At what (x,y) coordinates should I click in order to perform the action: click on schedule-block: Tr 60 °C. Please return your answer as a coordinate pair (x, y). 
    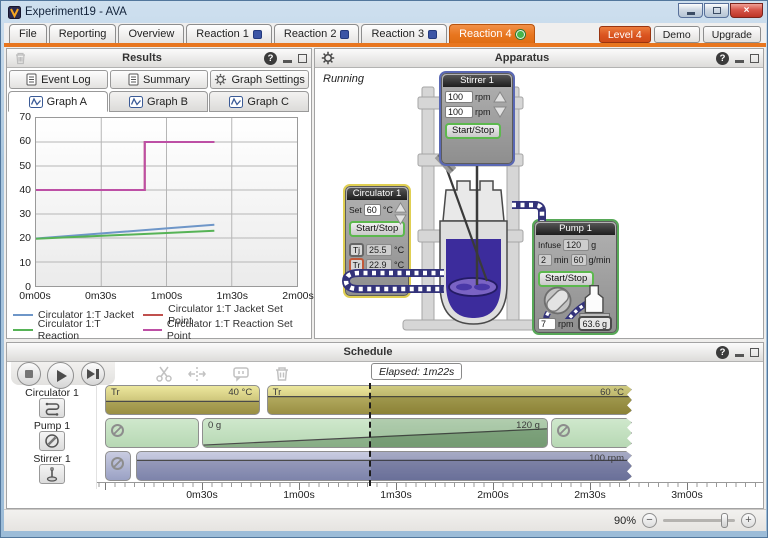
    Looking at the image, I should click on (449, 400).